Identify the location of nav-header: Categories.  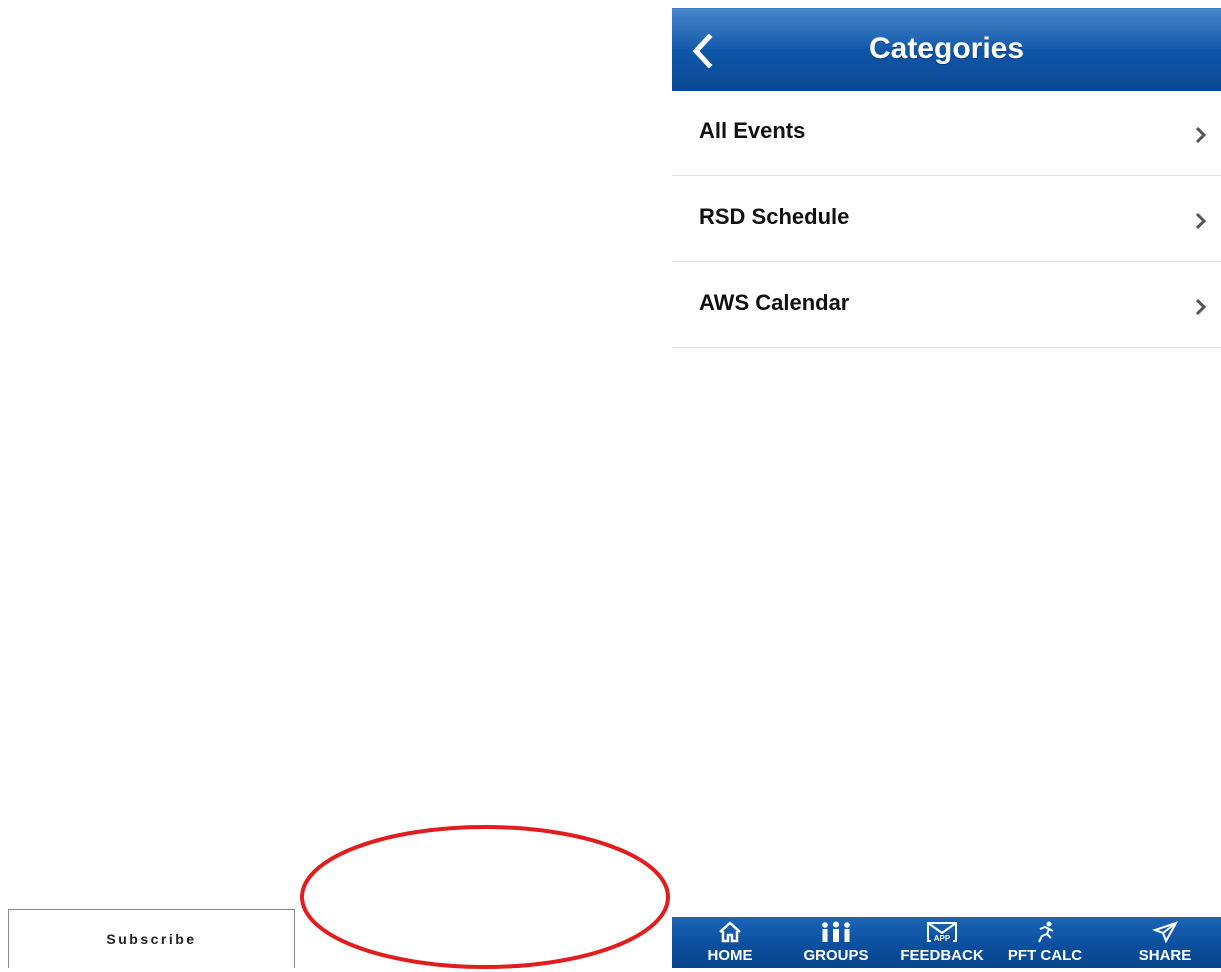
(946, 49).